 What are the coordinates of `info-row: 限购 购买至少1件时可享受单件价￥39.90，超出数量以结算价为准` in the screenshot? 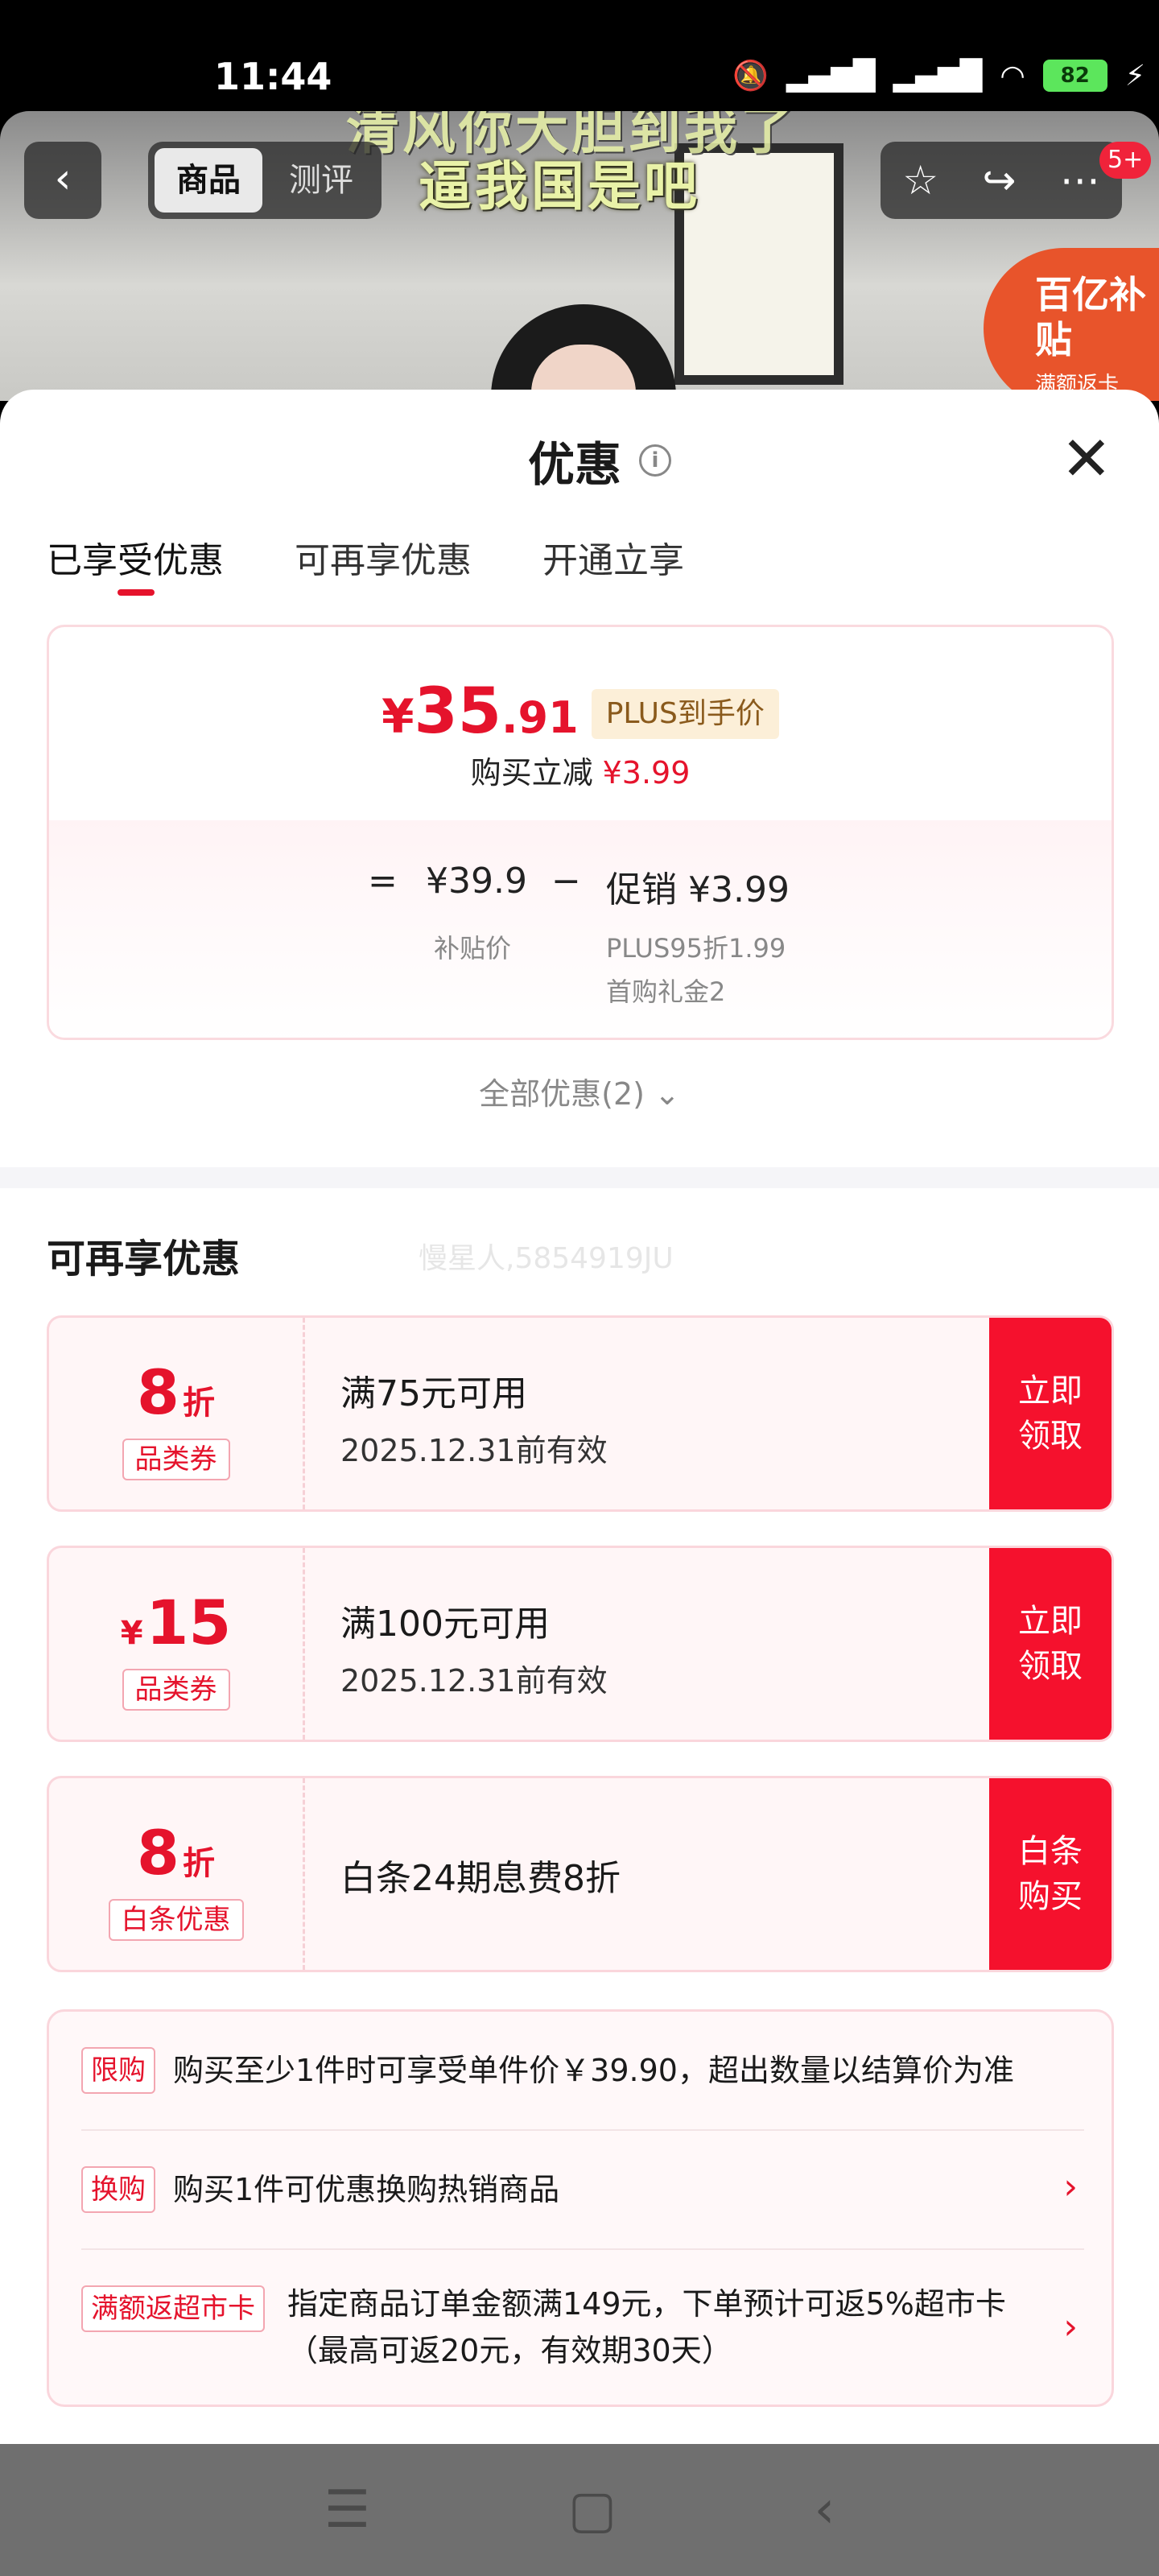 It's located at (582, 2071).